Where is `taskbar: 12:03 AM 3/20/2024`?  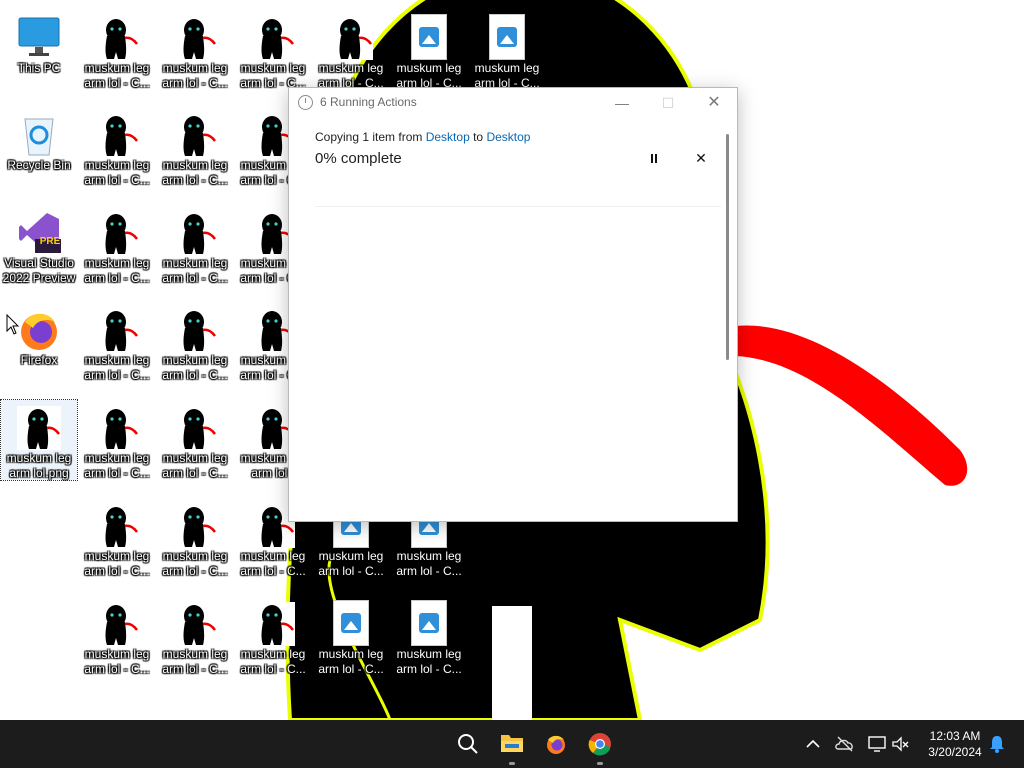
taskbar: 12:03 AM 3/20/2024 is located at coordinates (512, 744).